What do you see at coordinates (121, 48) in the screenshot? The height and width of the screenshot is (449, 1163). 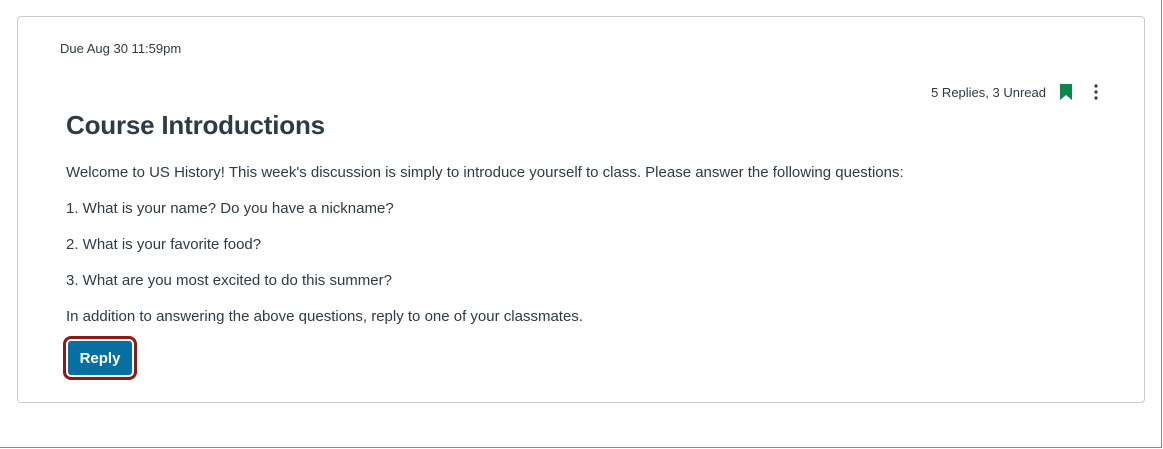 I see `due-date: Due Aug 30 11:59pm` at bounding box center [121, 48].